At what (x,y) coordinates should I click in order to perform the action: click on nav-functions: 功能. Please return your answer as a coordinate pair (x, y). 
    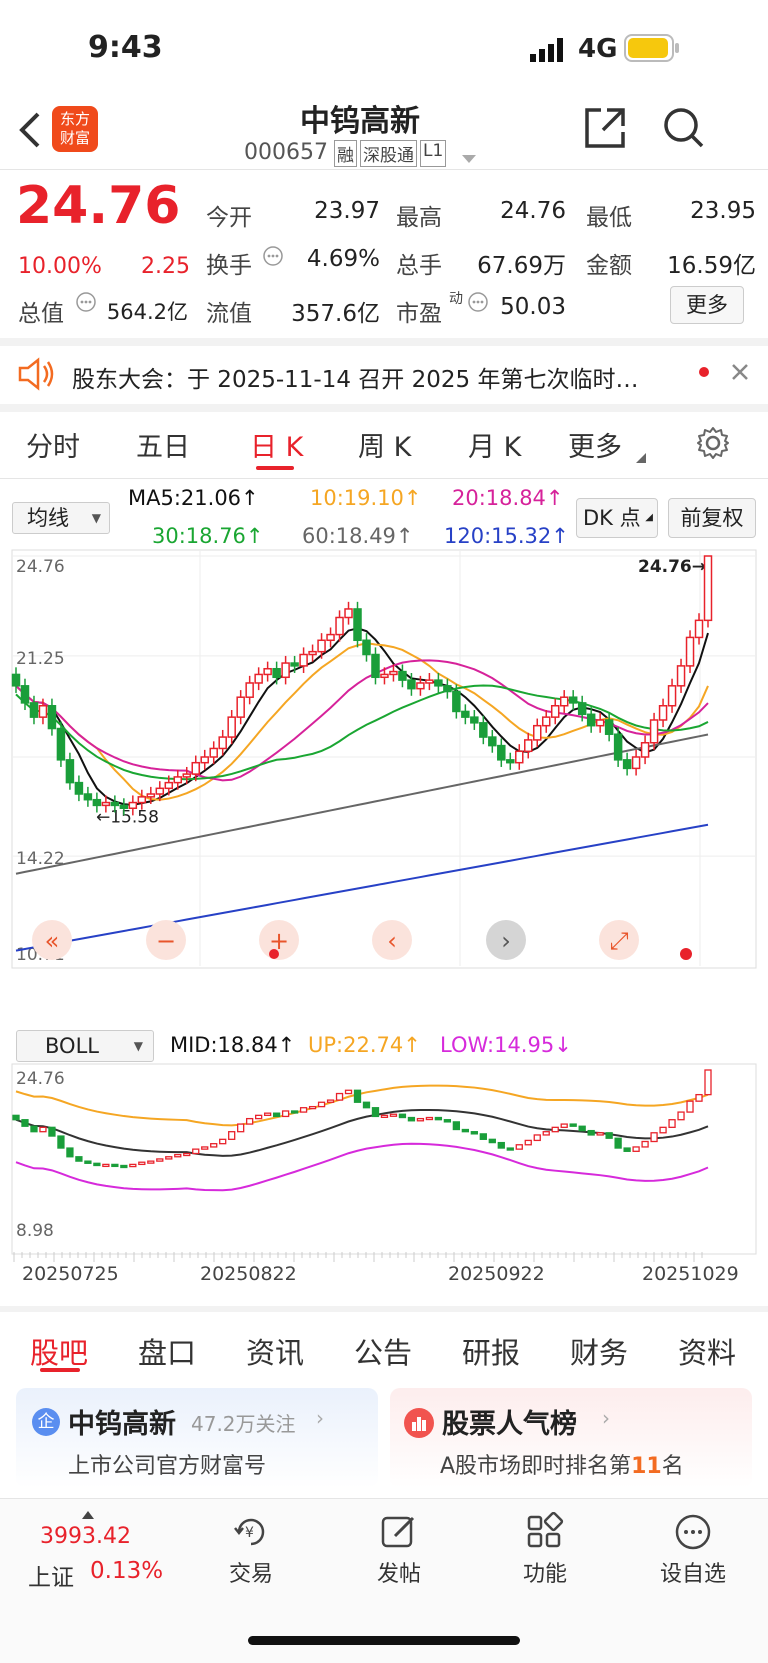
    Looking at the image, I should click on (545, 1550).